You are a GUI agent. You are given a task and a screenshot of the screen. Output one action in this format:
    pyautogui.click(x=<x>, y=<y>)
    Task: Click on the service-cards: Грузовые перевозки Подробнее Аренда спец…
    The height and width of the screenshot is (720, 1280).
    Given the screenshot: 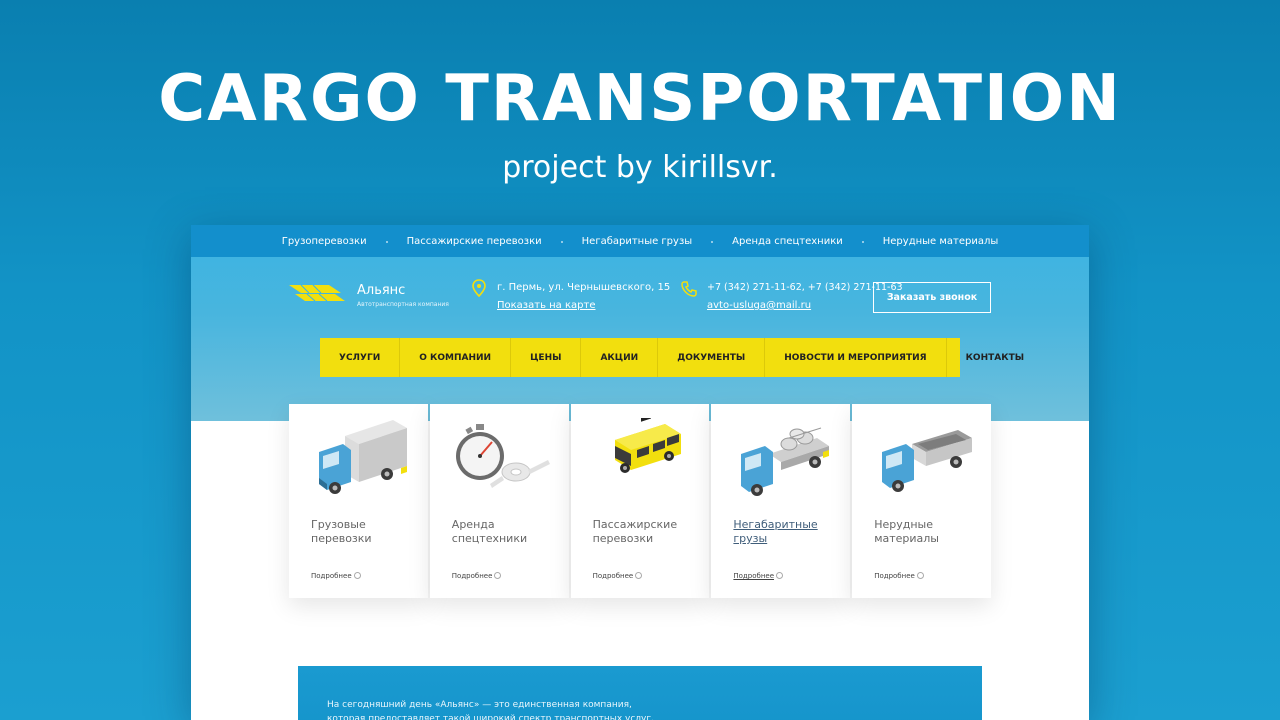 What is the action you would take?
    pyautogui.click(x=640, y=501)
    